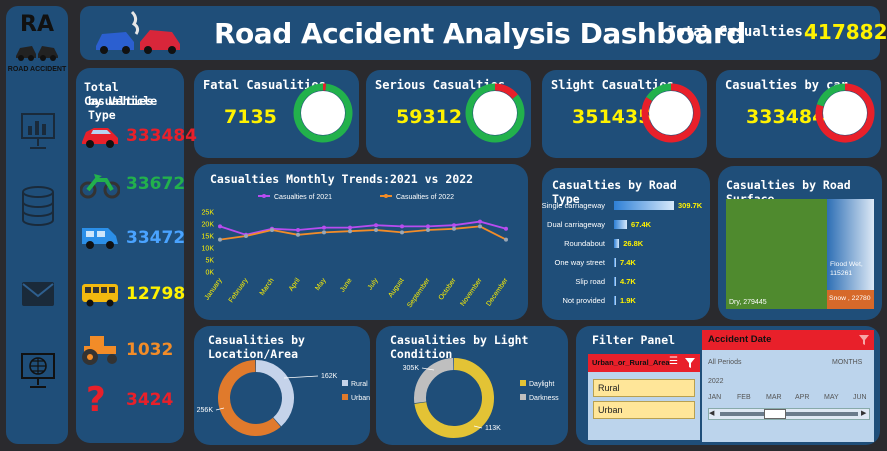 This screenshot has height=451, width=887. I want to click on road-type-row: Not provided 1.9K, so click(632, 302).